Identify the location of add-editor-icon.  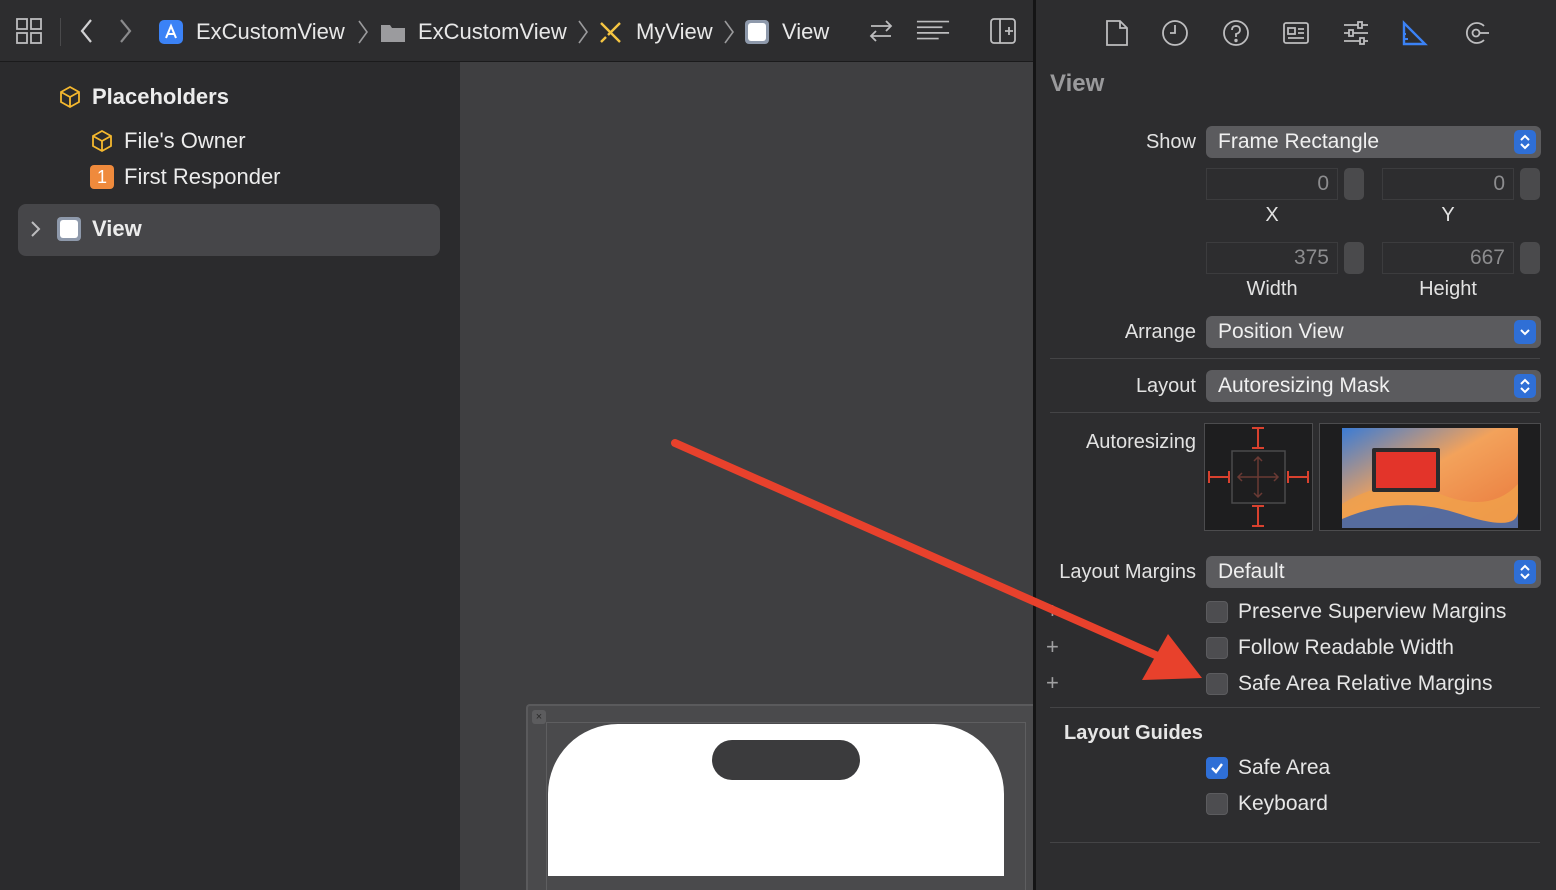
(1003, 31).